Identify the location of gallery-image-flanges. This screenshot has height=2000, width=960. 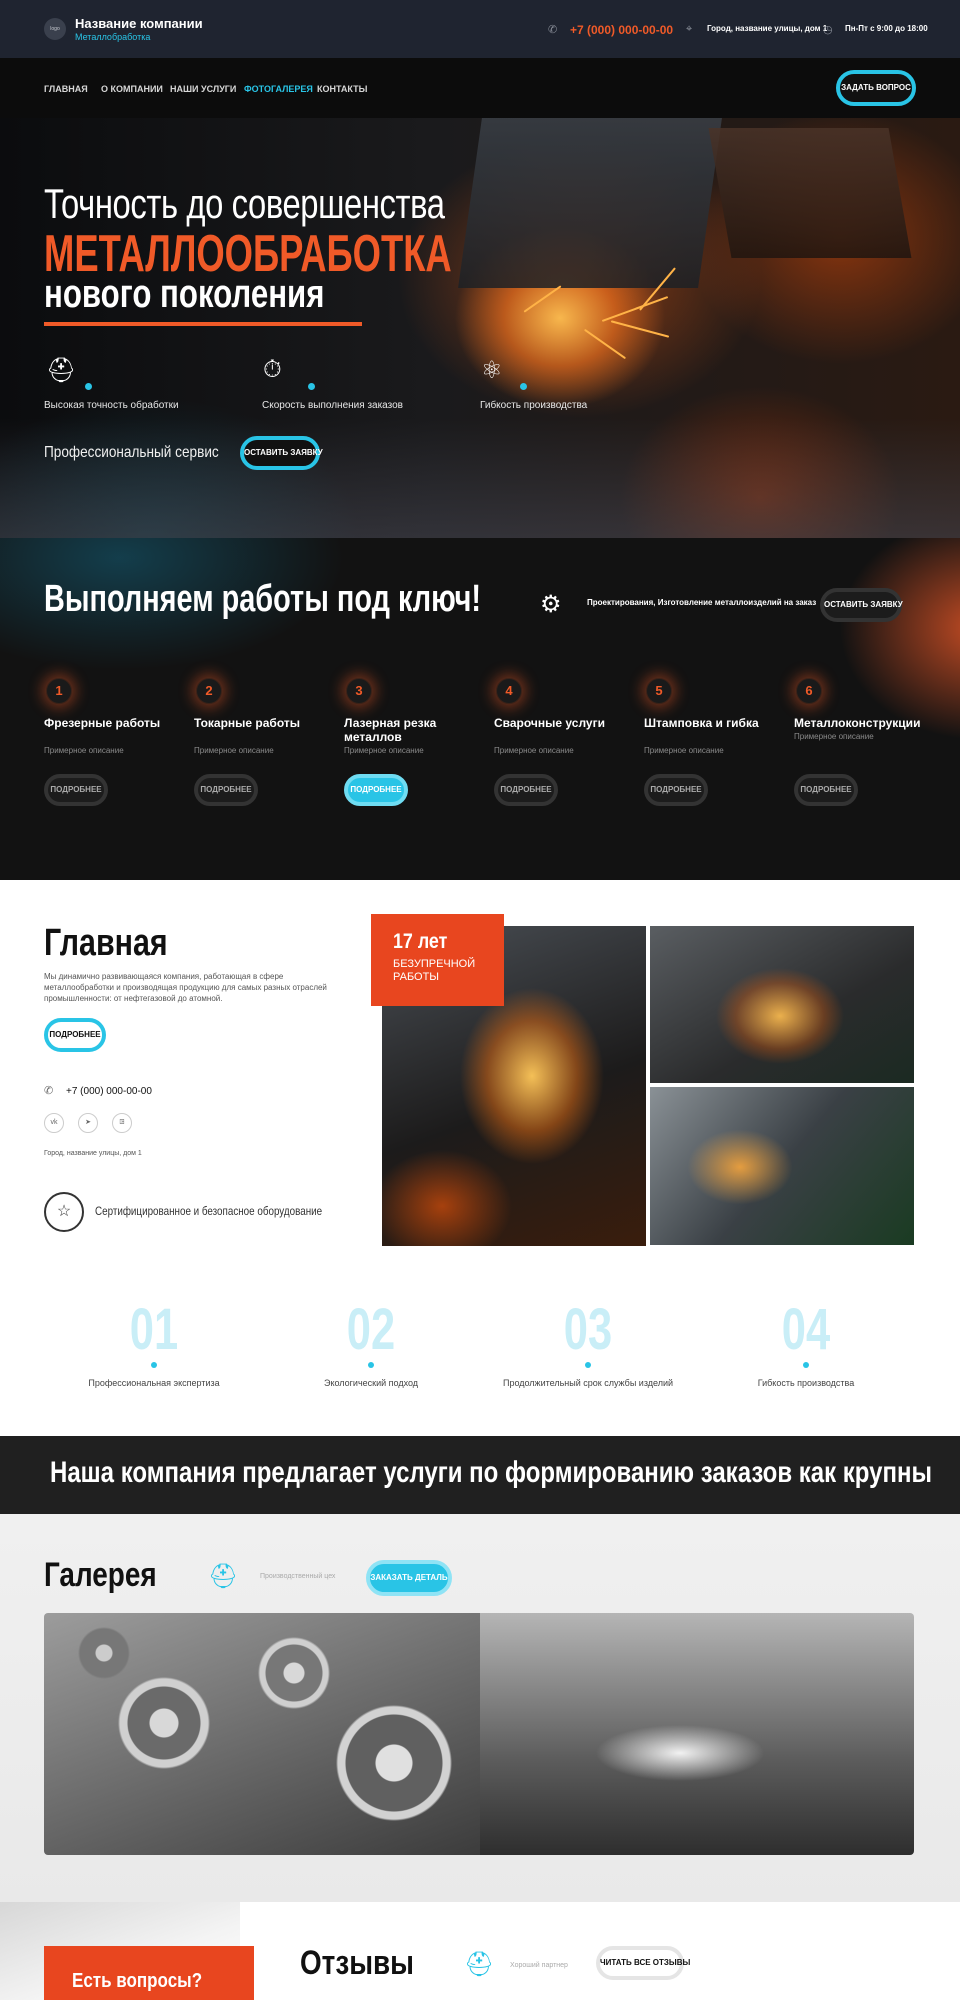
(262, 1734).